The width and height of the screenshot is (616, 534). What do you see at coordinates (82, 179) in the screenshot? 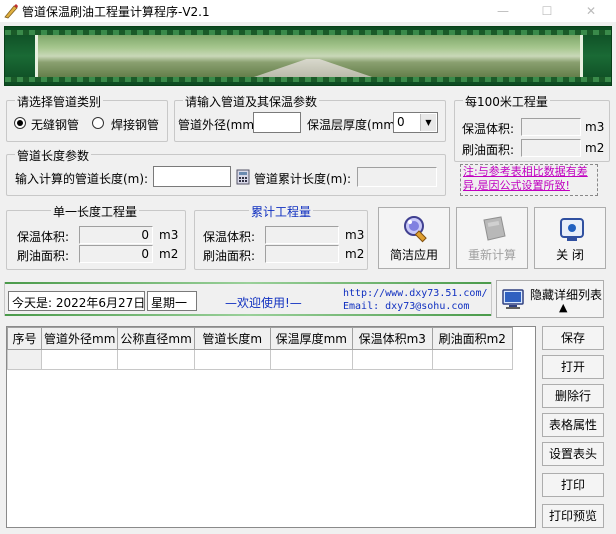
I see `calc-length-label: 输入计算的管道长度(m):` at bounding box center [82, 179].